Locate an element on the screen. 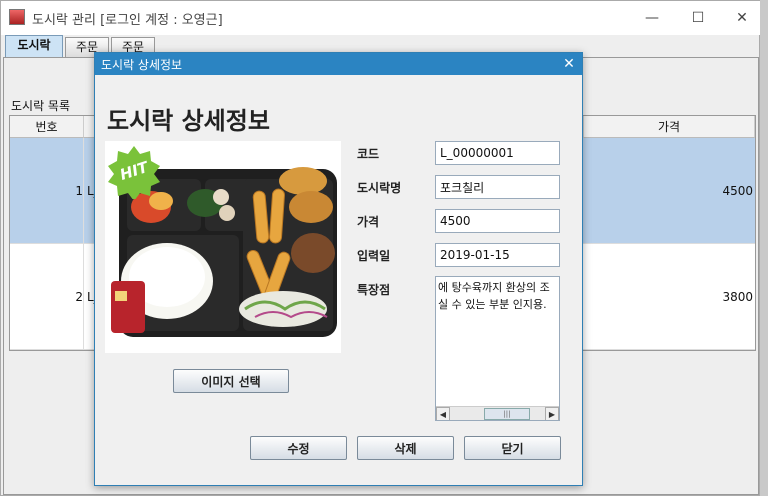 The height and width of the screenshot is (496, 768). date-field is located at coordinates (497, 255).